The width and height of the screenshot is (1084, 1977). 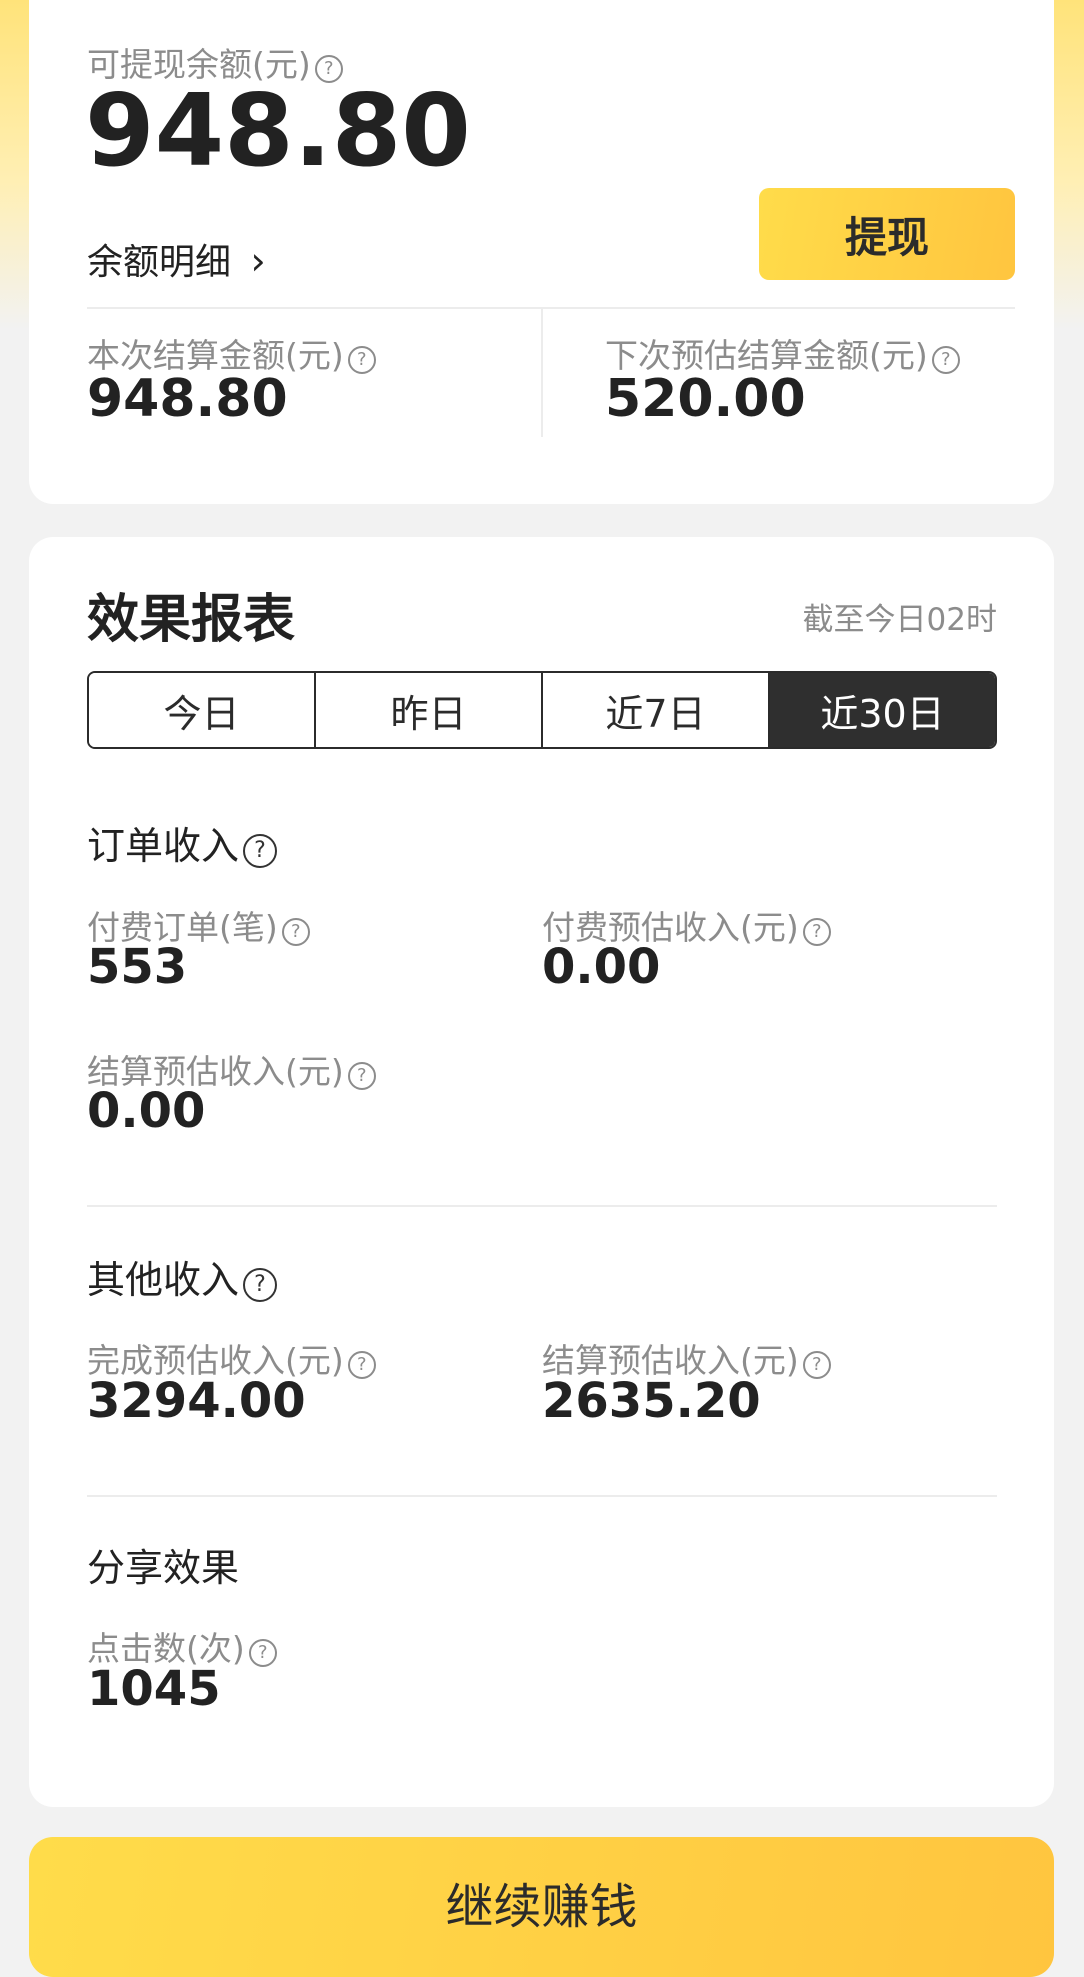 What do you see at coordinates (176, 259) in the screenshot?
I see `balance-detail-link: 余额明细 ›` at bounding box center [176, 259].